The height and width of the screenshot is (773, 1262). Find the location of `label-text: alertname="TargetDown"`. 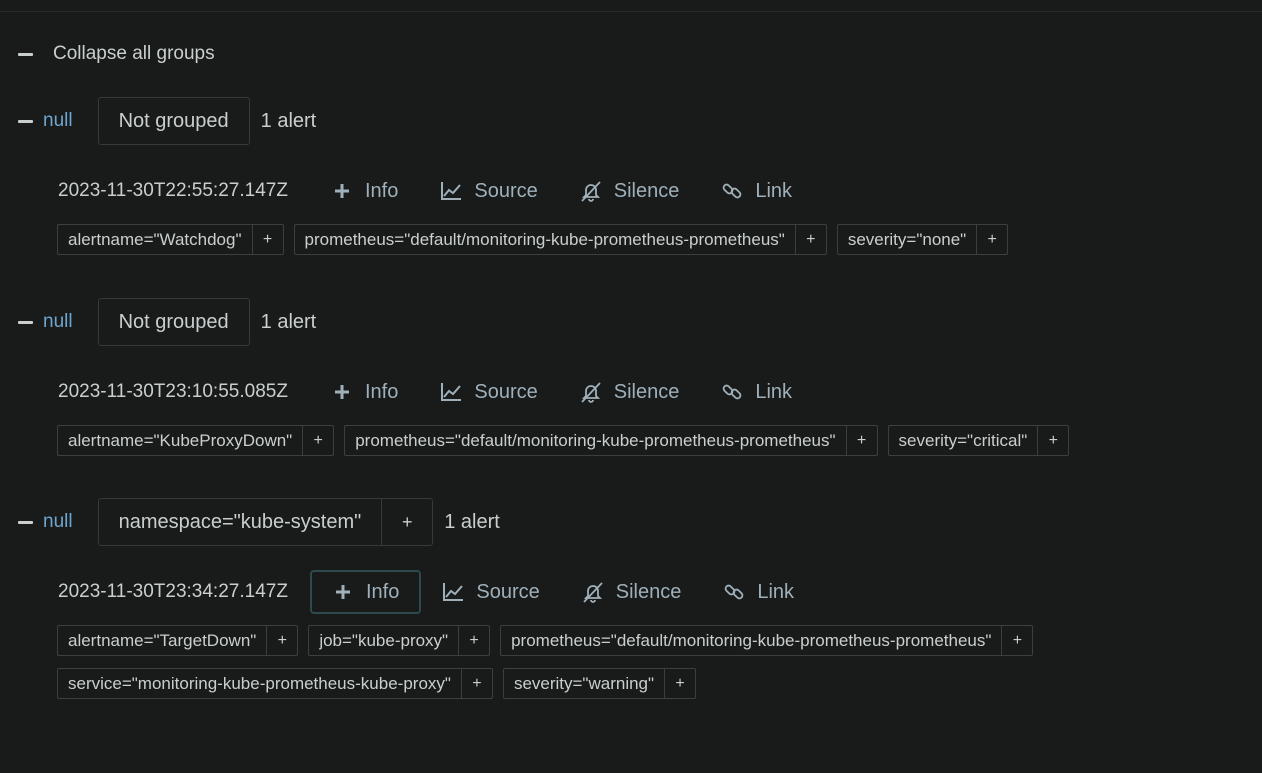

label-text: alertname="TargetDown" is located at coordinates (162, 640).